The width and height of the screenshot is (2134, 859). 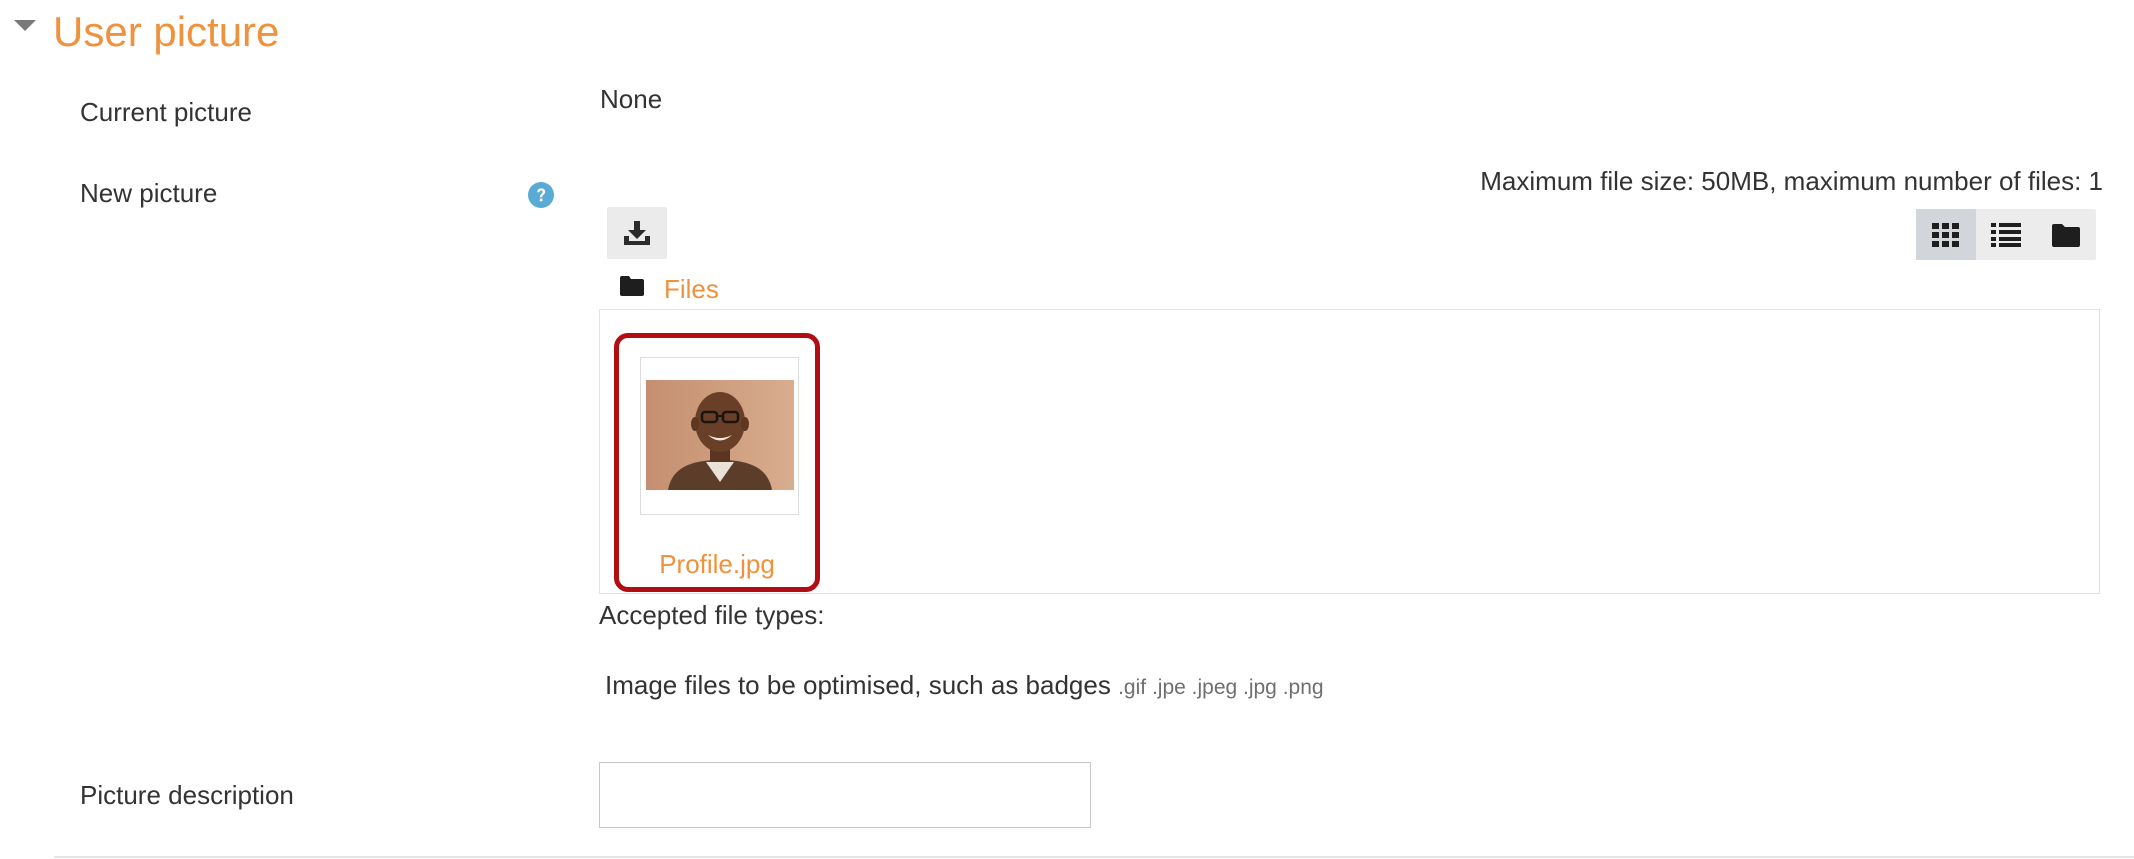 What do you see at coordinates (691, 289) in the screenshot?
I see `path-files-link: Files` at bounding box center [691, 289].